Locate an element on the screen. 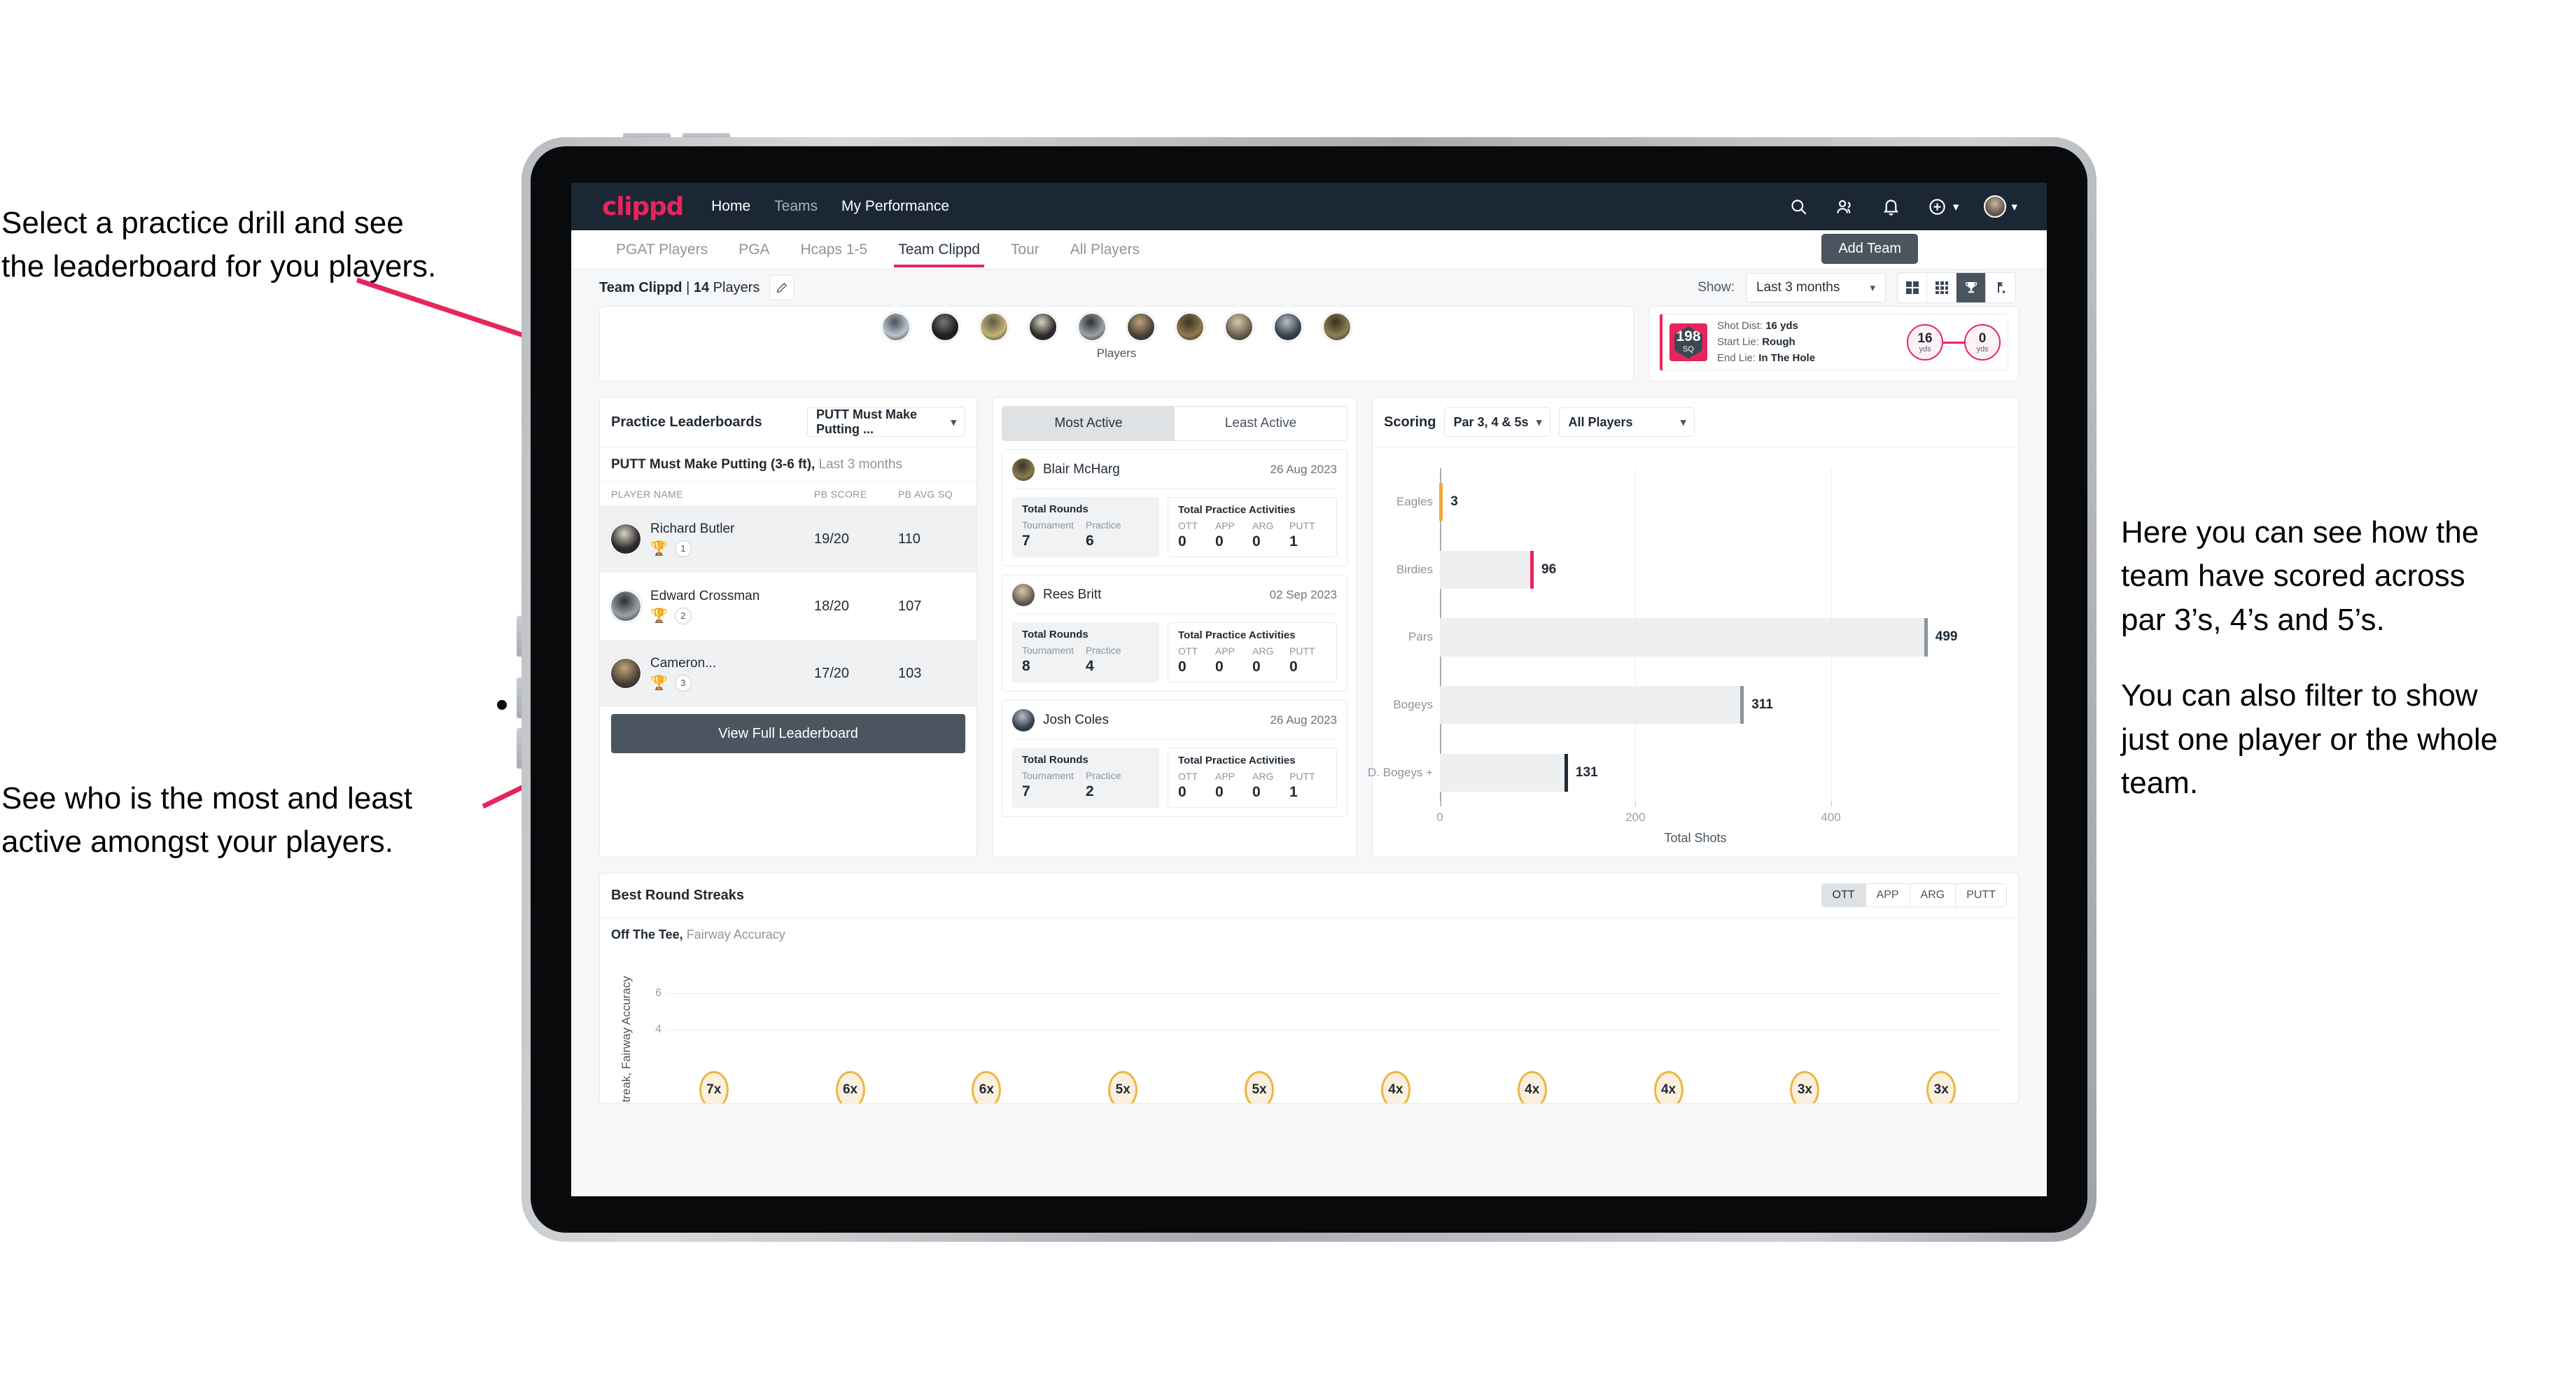  nav-item-teams: Teams is located at coordinates (796, 206).